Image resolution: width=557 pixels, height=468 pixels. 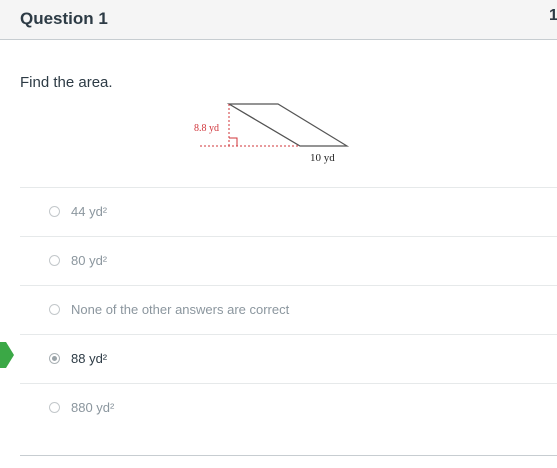 What do you see at coordinates (322, 158) in the screenshot?
I see `base-label: 10 yd` at bounding box center [322, 158].